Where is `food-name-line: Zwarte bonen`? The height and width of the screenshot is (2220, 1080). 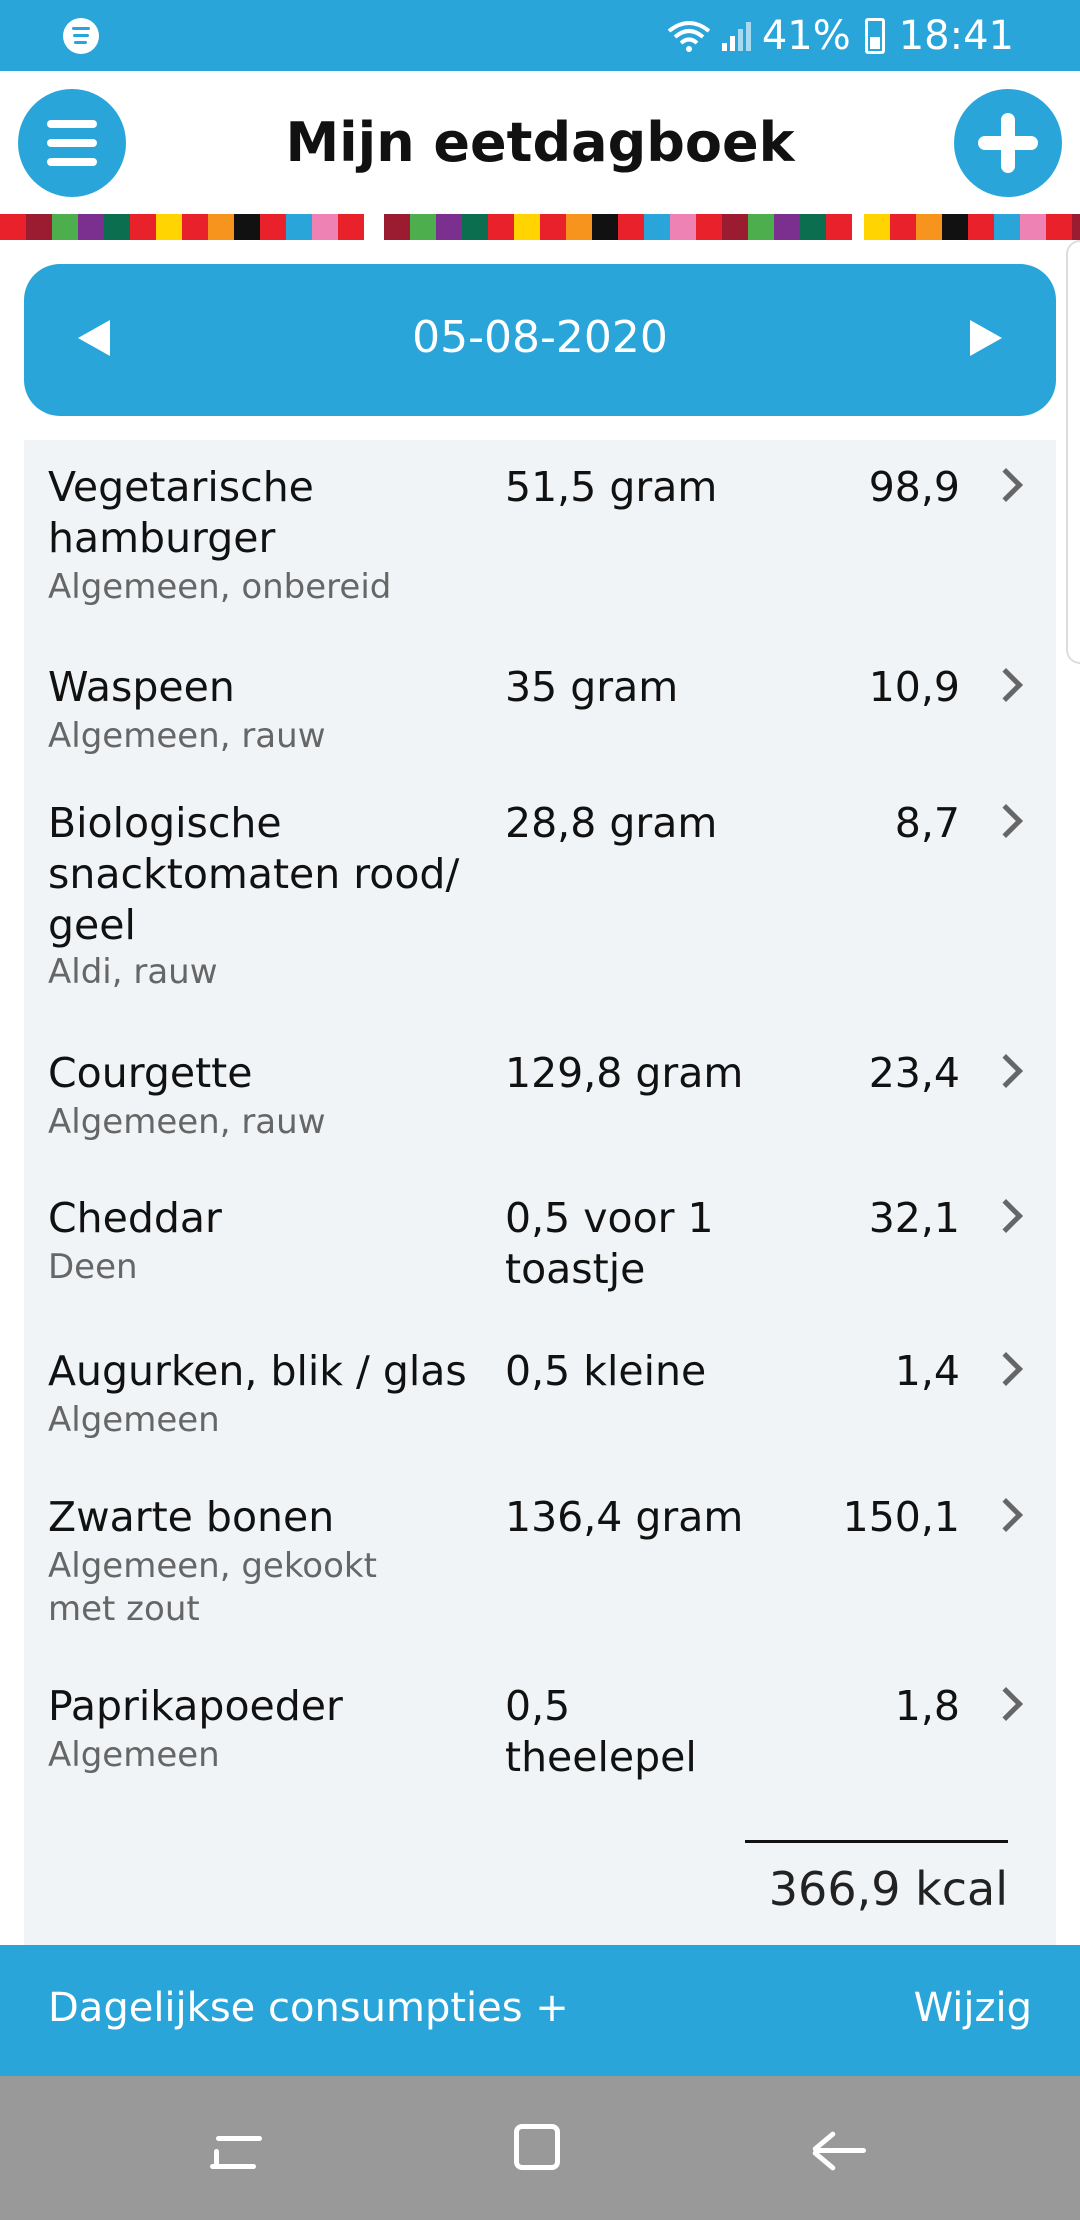
food-name-line: Zwarte bonen is located at coordinates (191, 1517).